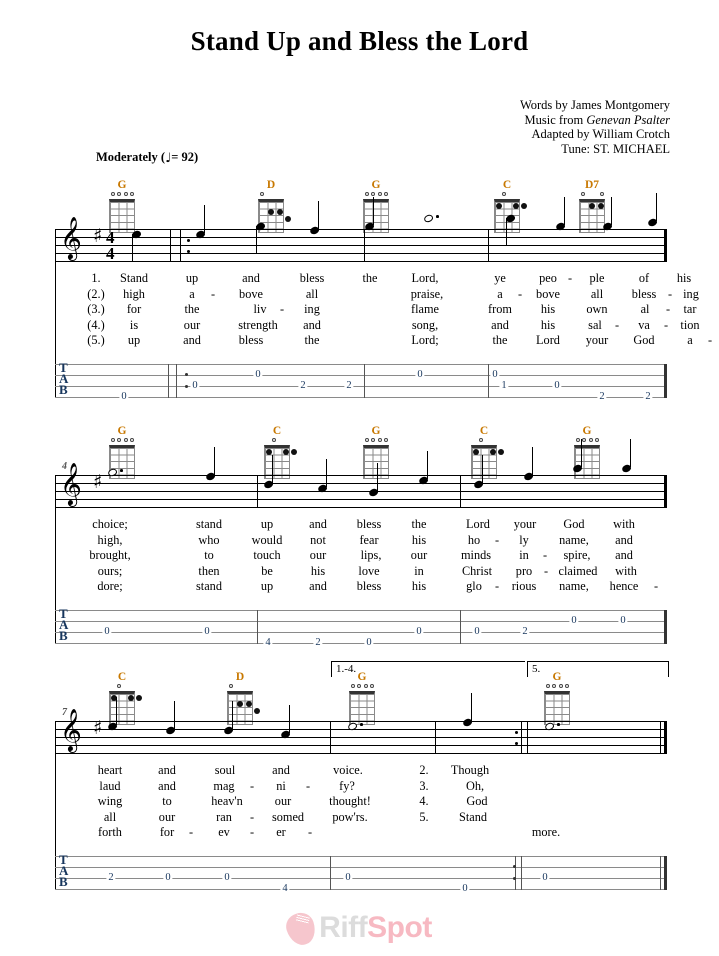  I want to click on tab-staff, so click(361, 381).